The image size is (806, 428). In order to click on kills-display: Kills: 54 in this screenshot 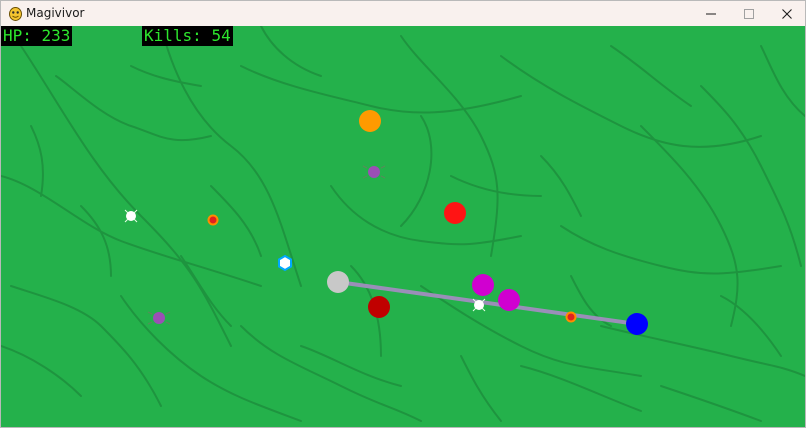, I will do `click(187, 36)`.